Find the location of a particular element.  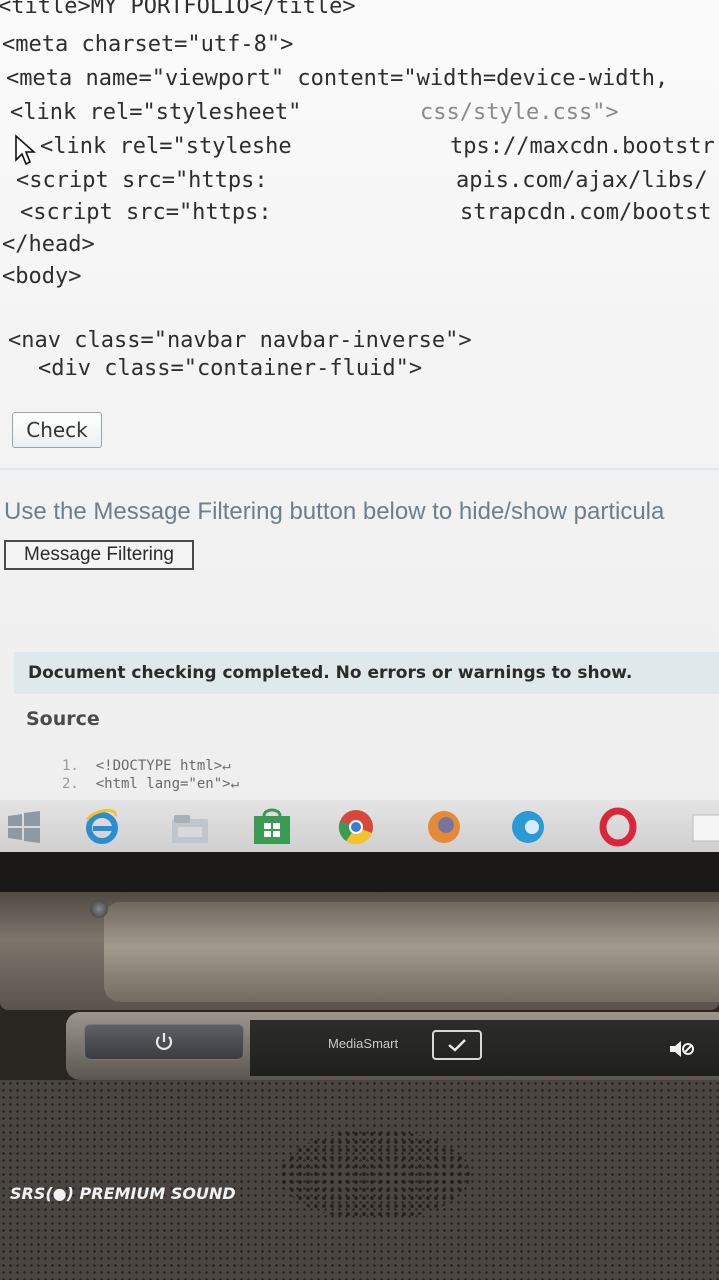

hinge-bar is located at coordinates (411, 952).